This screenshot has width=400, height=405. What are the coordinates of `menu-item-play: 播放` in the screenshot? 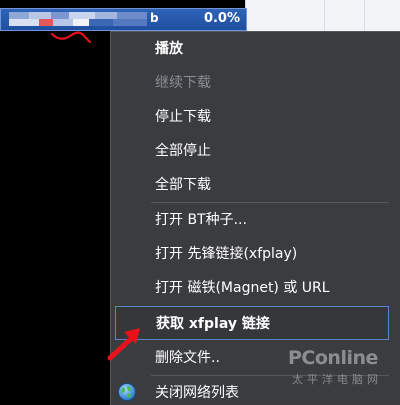 It's located at (251, 49).